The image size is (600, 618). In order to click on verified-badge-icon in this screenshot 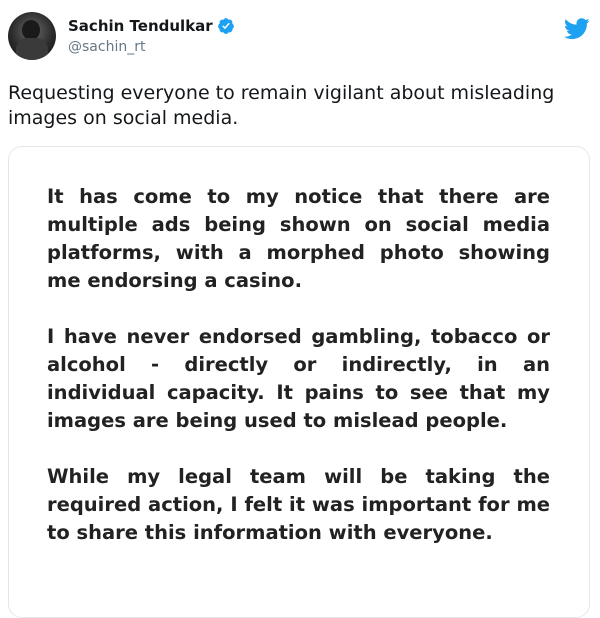, I will do `click(225, 26)`.